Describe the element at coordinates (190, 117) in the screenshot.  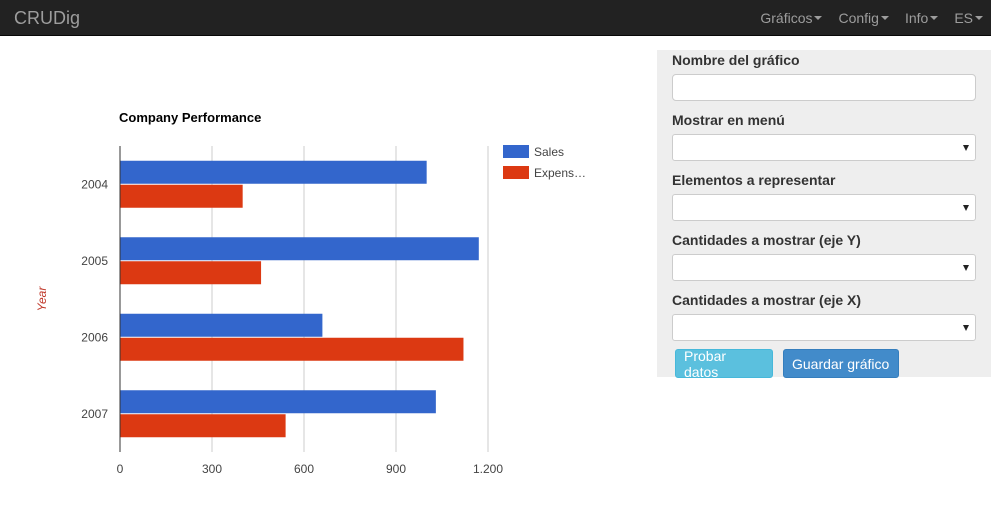
I see `chart-title: Company Performance` at that location.